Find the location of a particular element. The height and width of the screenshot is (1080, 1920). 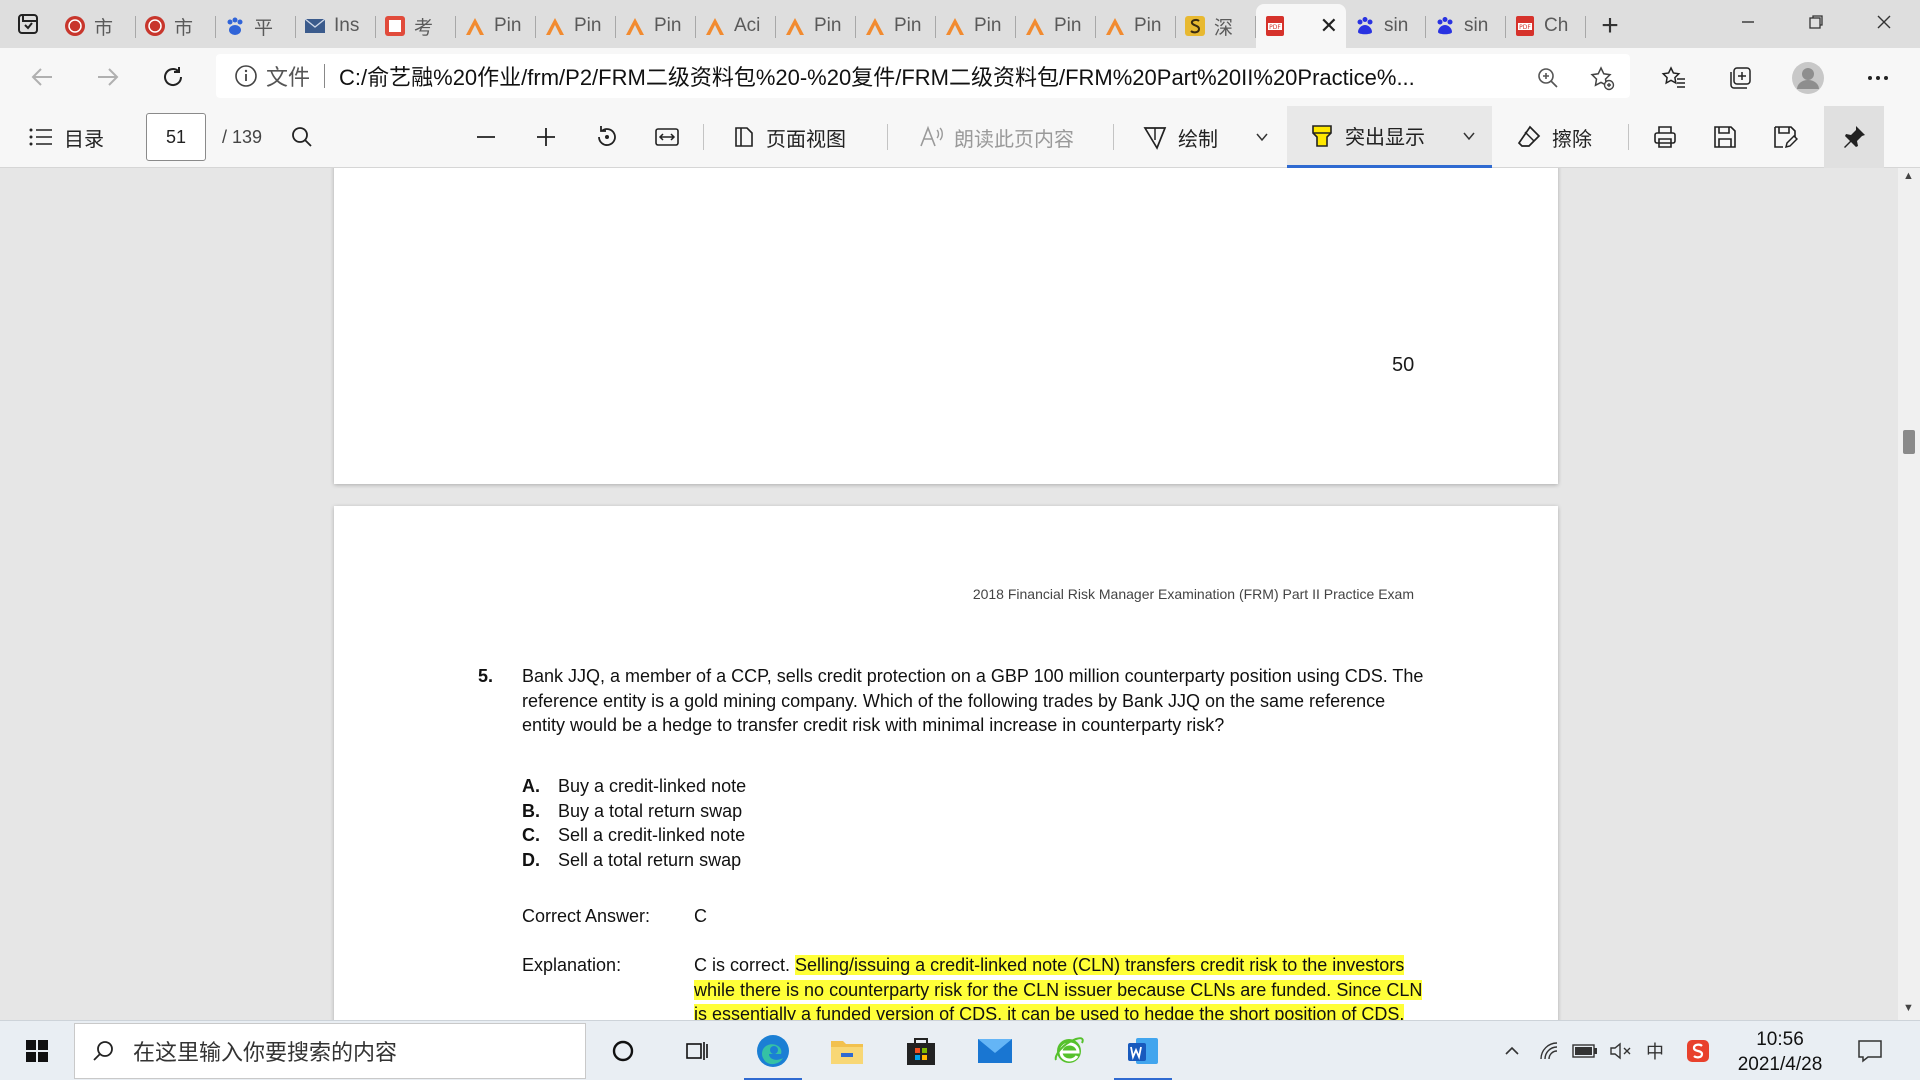

ie-app is located at coordinates (1069, 1050).